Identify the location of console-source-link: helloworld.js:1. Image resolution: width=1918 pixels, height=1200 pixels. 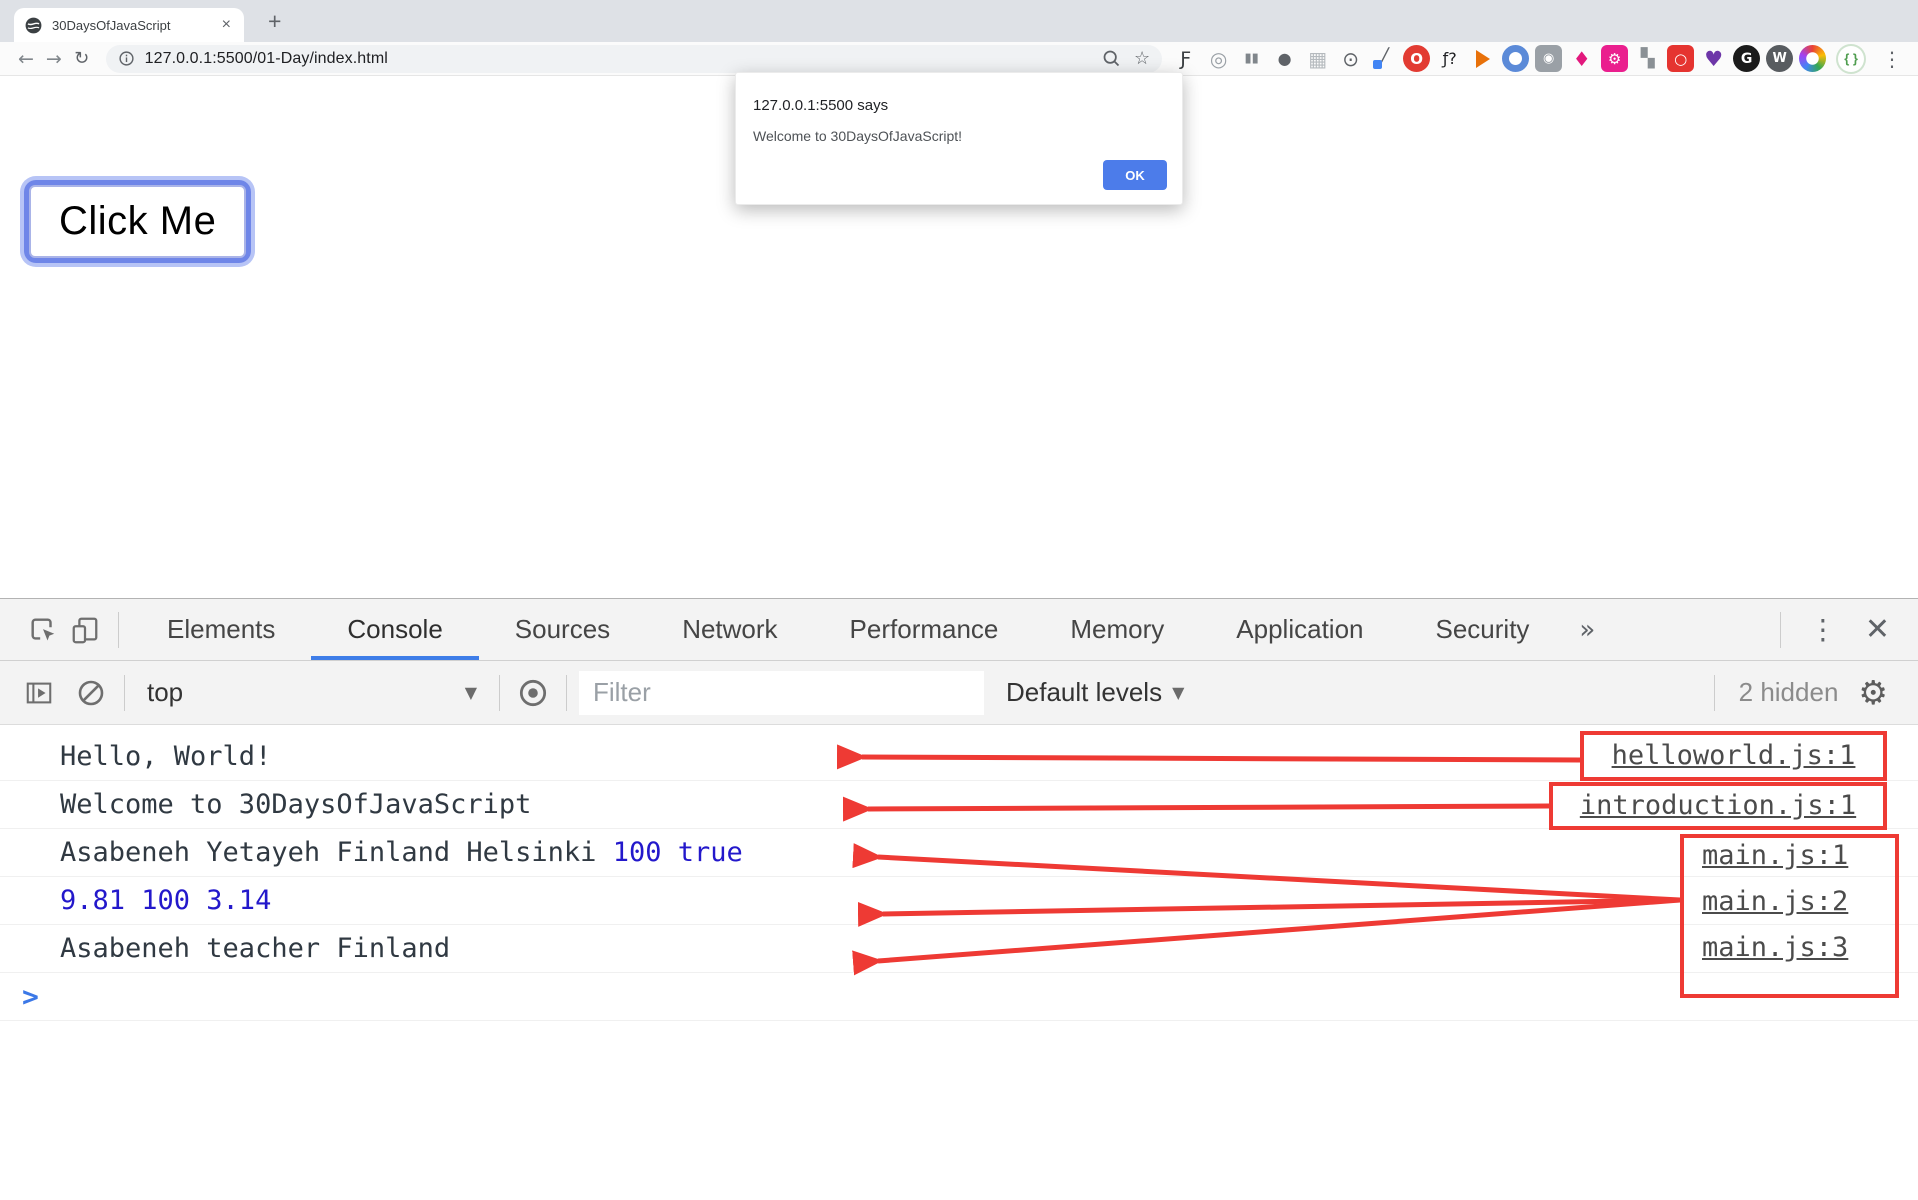
(1733, 756).